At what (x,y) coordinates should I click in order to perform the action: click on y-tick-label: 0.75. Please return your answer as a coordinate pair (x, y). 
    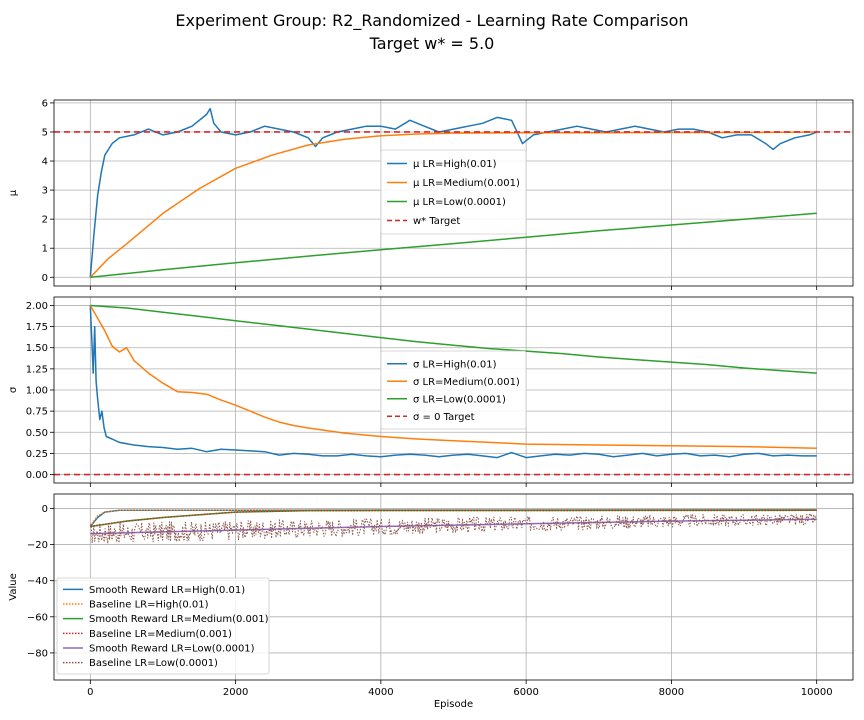
    Looking at the image, I should click on (37, 412).